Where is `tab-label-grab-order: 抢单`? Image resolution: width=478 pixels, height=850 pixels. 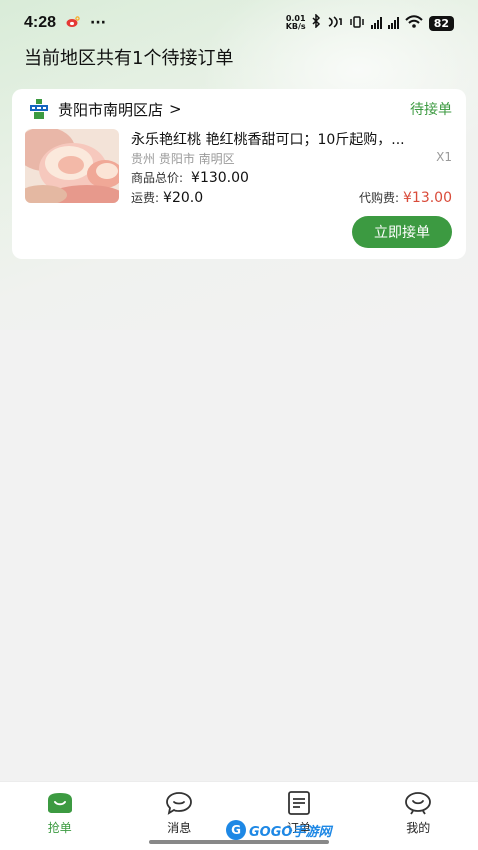
tab-label-grab-order: 抢单 is located at coordinates (59, 828).